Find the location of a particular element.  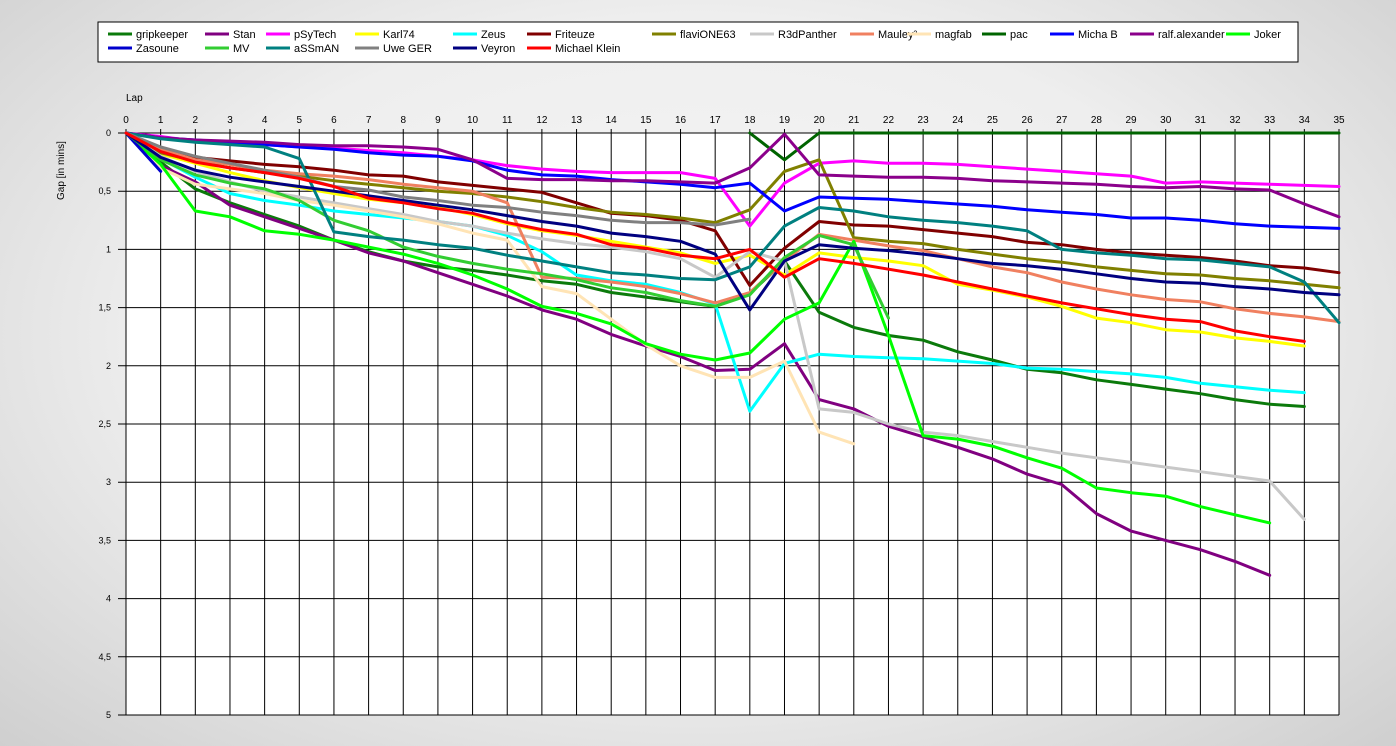

x-tick-label: 2 is located at coordinates (196, 120).